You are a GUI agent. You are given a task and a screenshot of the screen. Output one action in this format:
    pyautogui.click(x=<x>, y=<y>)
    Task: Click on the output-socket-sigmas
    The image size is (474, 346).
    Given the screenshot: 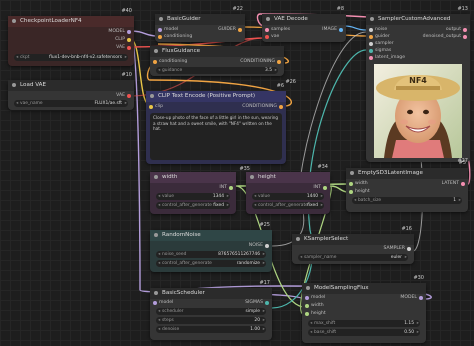 What is the action you would take?
    pyautogui.click(x=267, y=303)
    